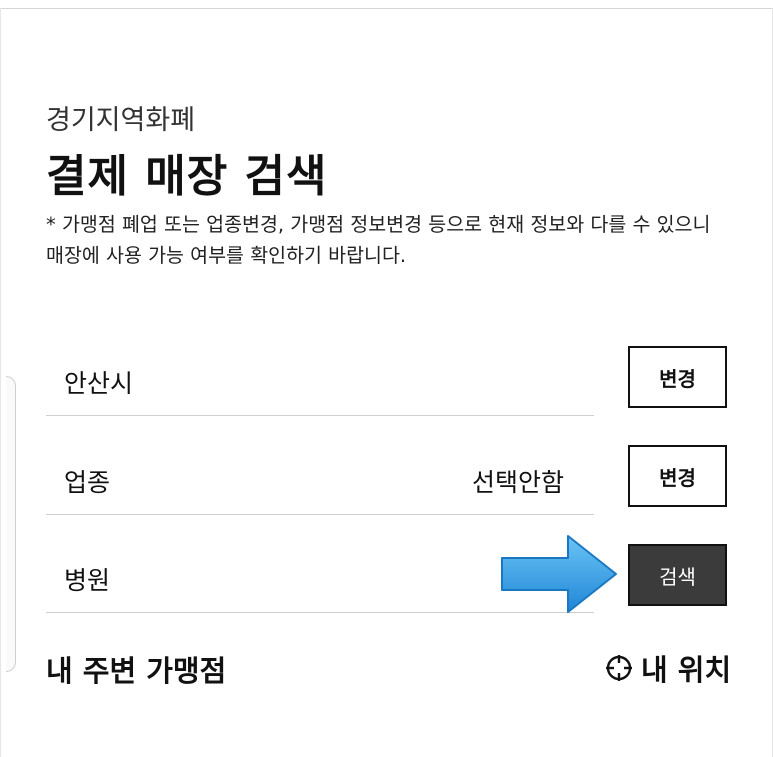 The height and width of the screenshot is (757, 773). I want to click on window-left-border, so click(0, 382).